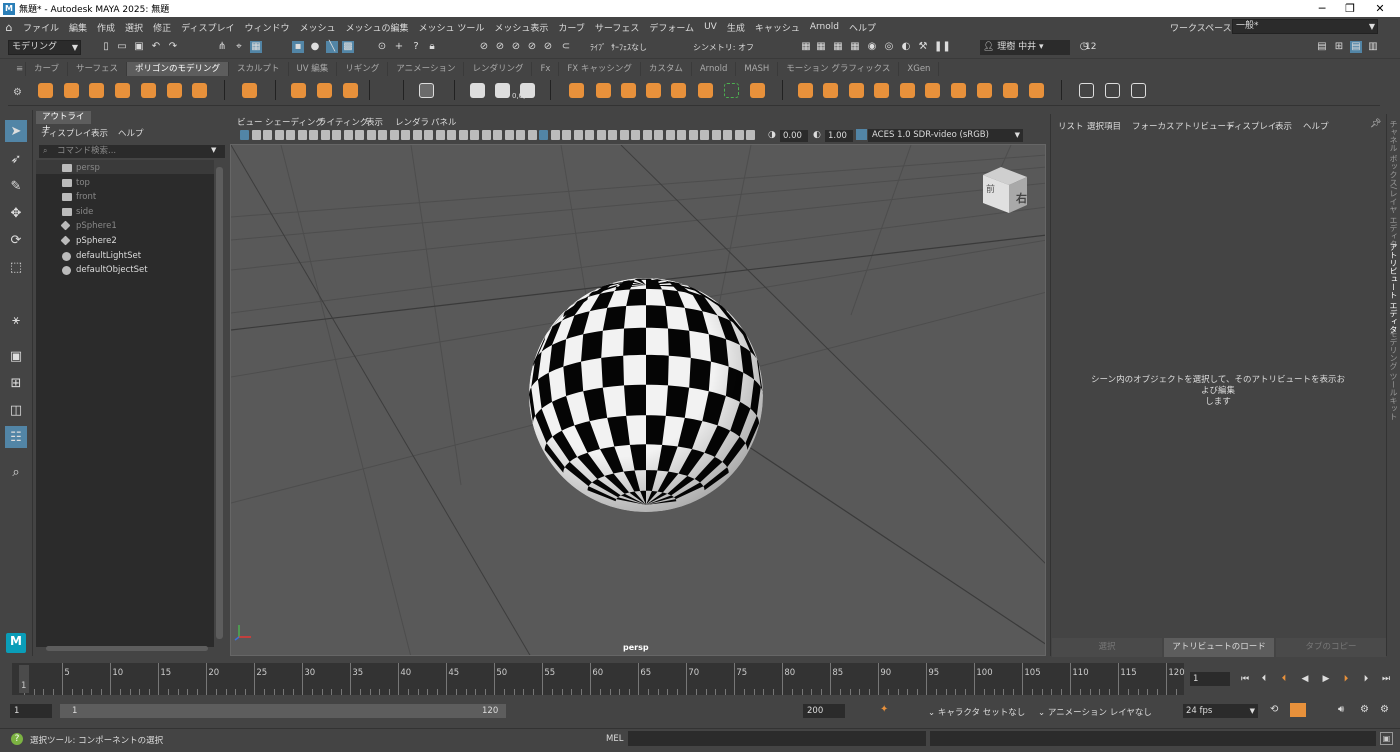  I want to click on mel-command-input, so click(777, 738).